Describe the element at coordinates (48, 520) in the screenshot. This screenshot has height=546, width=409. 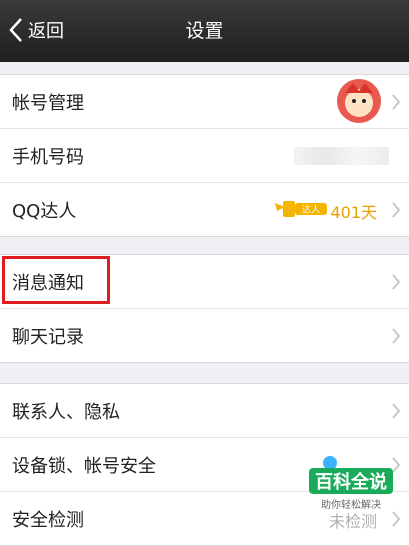
I see `row-label: 安全检测` at that location.